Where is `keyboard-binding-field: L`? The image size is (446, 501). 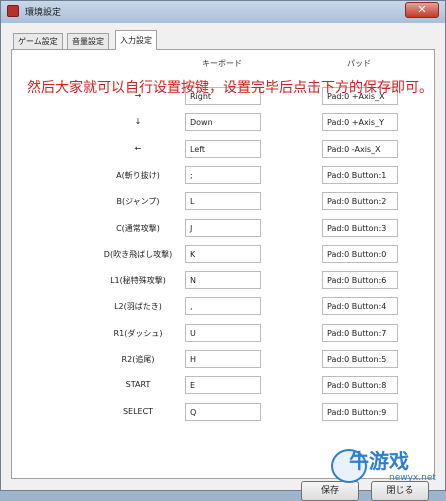 keyboard-binding-field: L is located at coordinates (223, 201).